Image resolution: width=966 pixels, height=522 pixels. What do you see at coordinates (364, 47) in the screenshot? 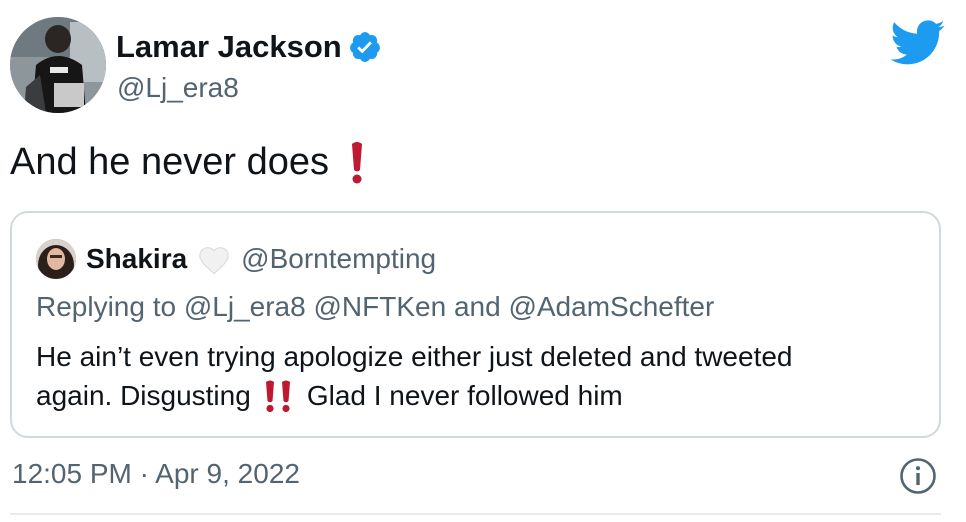
I see `verified-badge-icon` at bounding box center [364, 47].